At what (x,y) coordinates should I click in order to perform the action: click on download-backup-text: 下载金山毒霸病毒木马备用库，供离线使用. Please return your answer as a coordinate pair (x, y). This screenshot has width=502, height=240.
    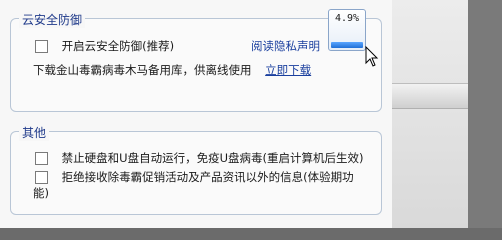
    Looking at the image, I should click on (142, 70).